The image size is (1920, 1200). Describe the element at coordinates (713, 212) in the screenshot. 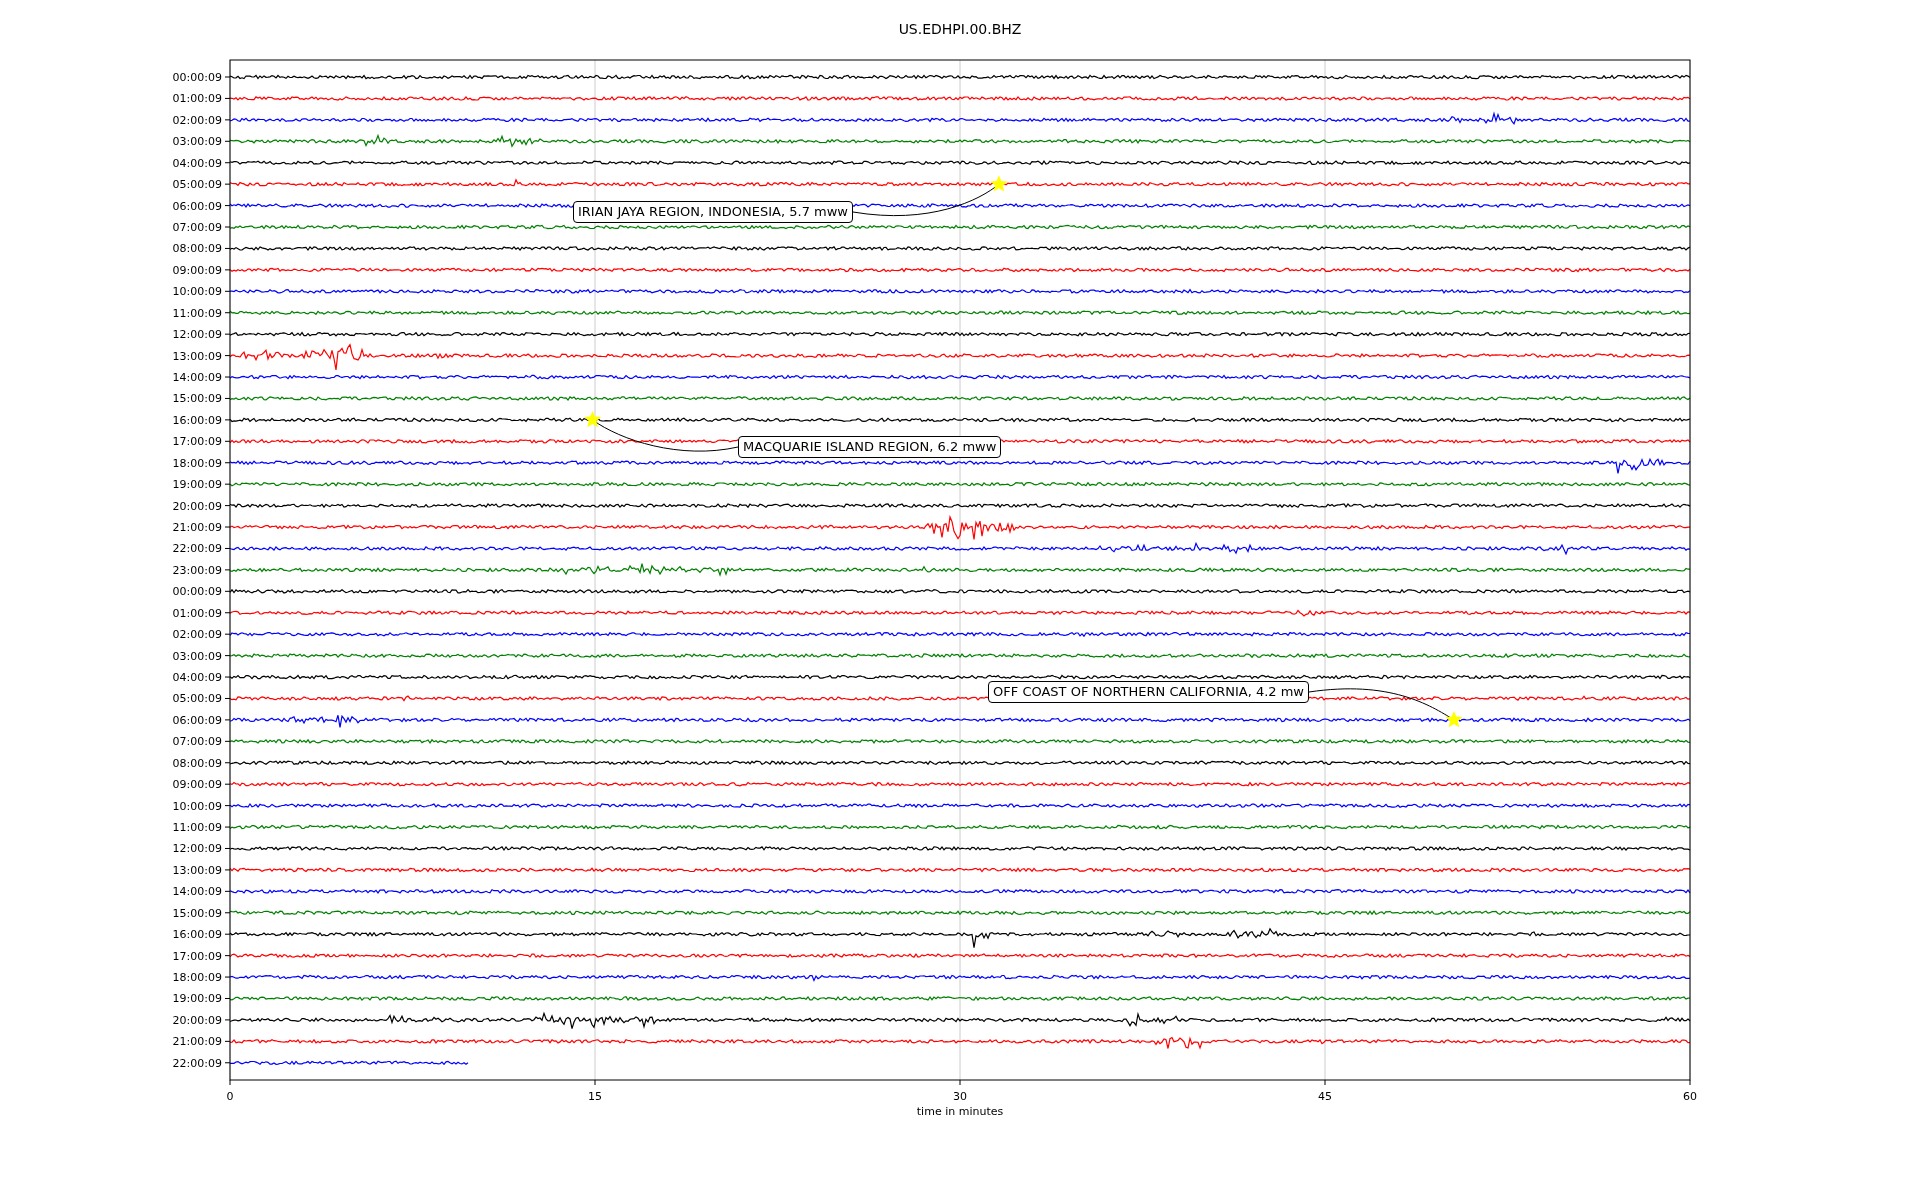

I see `event-label: IRIAN JAYA REGION, INDONESIA, 5.7 mww` at that location.